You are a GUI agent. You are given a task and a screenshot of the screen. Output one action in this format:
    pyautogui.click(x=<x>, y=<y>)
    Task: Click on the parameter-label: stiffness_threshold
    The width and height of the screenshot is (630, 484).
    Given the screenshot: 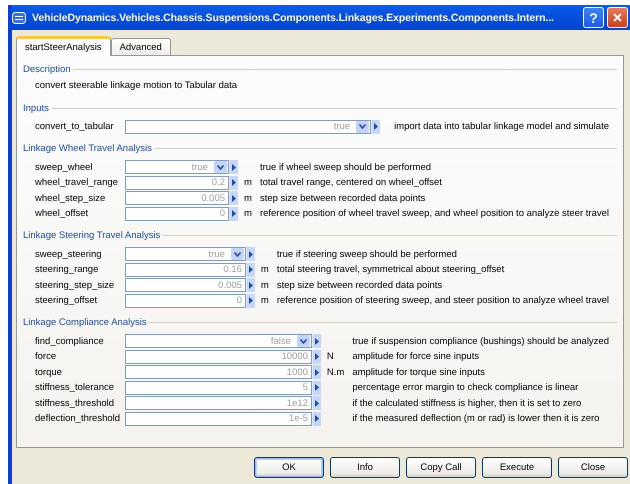 What is the action you would take?
    pyautogui.click(x=75, y=403)
    